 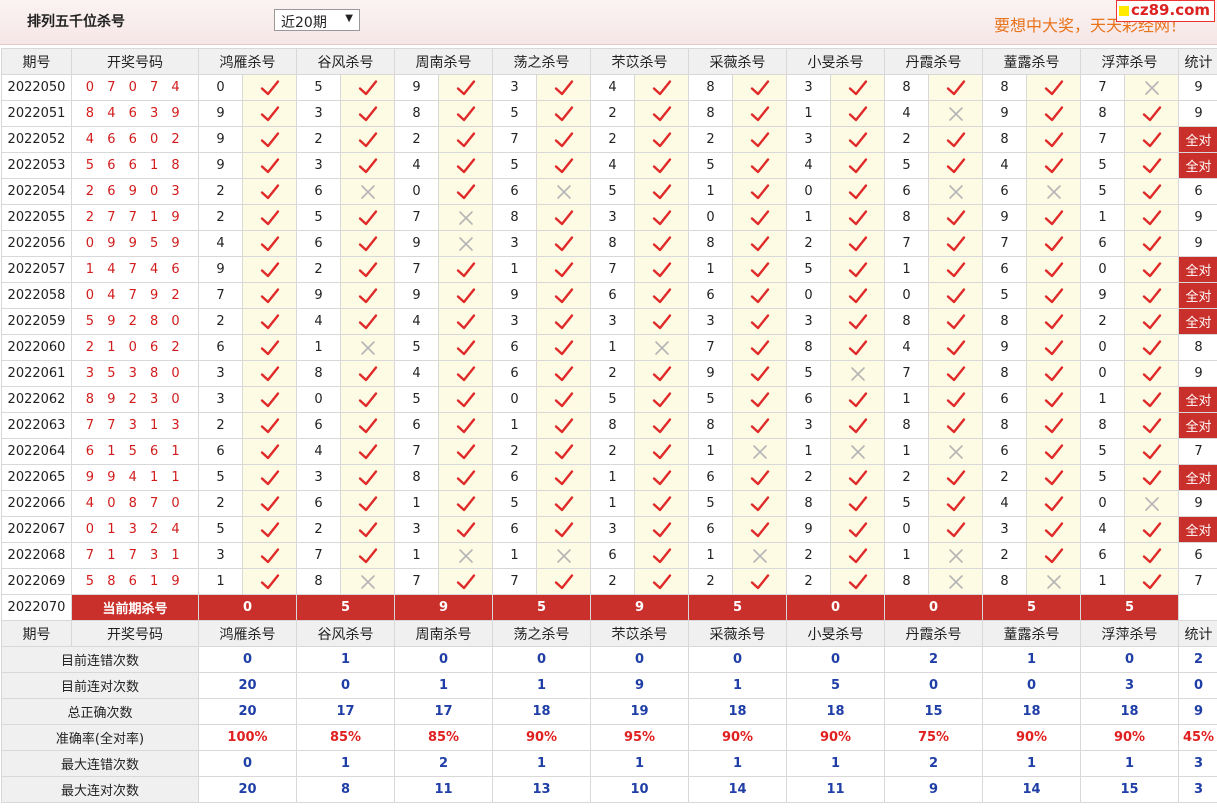 I want to click on draw-number-cell: 0 9 9 5 9, so click(x=135, y=243).